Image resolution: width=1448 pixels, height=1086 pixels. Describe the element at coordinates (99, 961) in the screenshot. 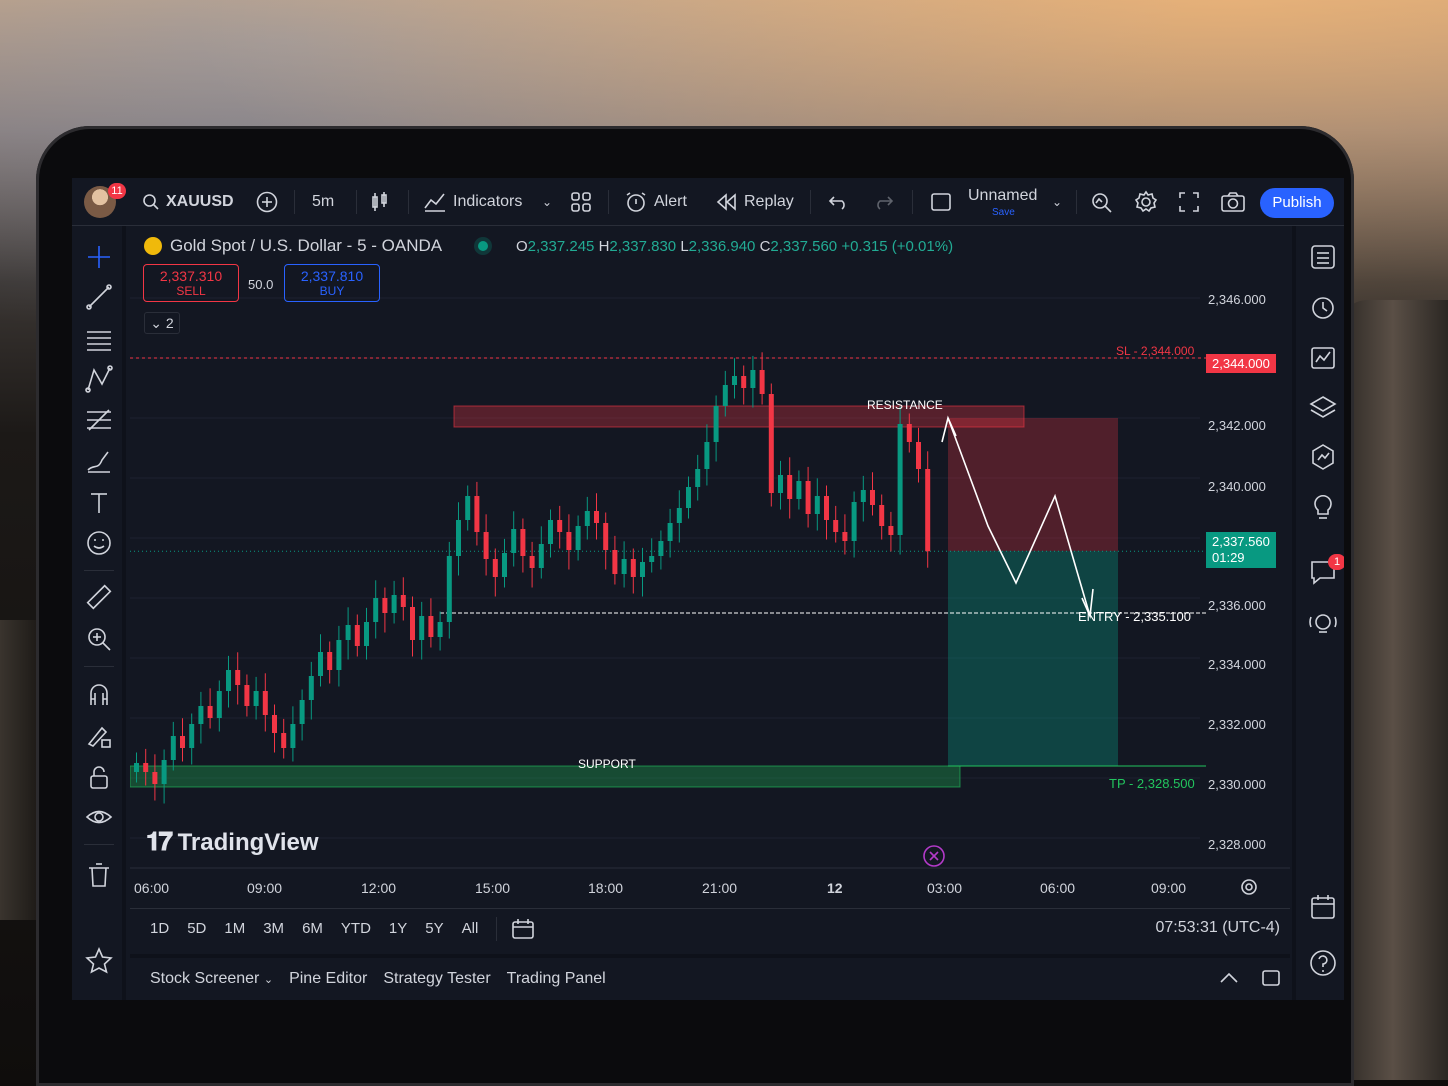

I see `star-icon` at that location.